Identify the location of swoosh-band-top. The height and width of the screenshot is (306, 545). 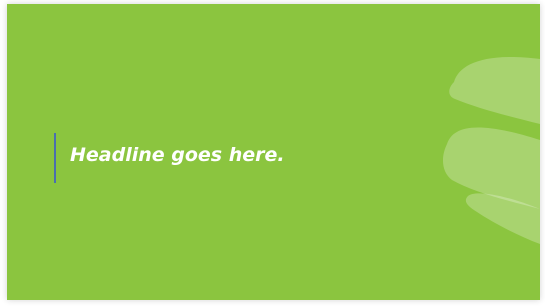
(494, 90).